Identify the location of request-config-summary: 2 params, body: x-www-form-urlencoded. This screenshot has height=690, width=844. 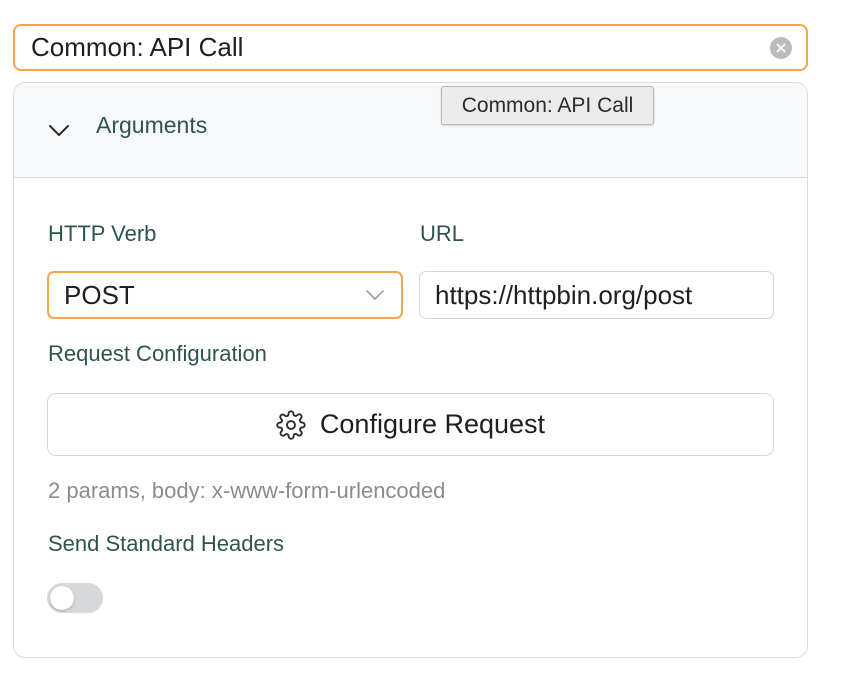
(247, 490).